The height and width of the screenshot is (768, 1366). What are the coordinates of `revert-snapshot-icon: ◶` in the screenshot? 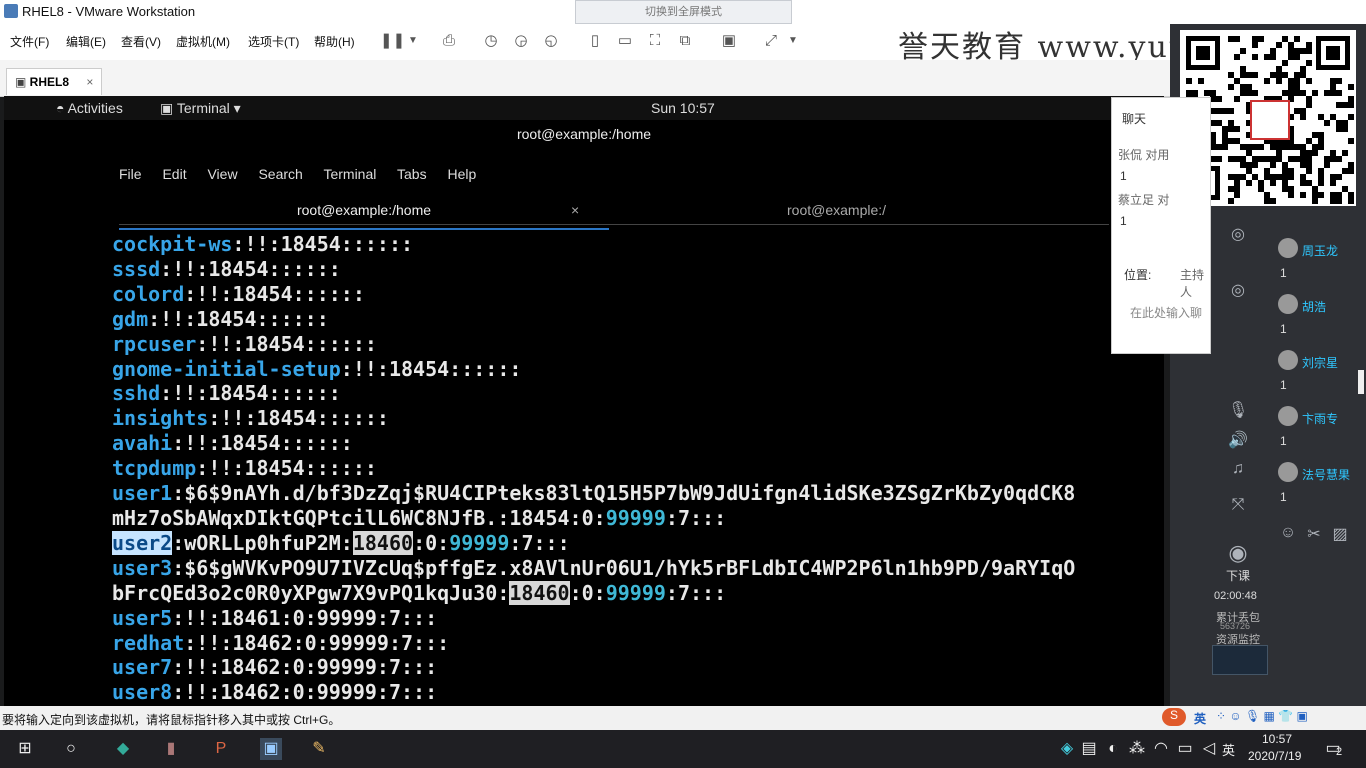 It's located at (521, 41).